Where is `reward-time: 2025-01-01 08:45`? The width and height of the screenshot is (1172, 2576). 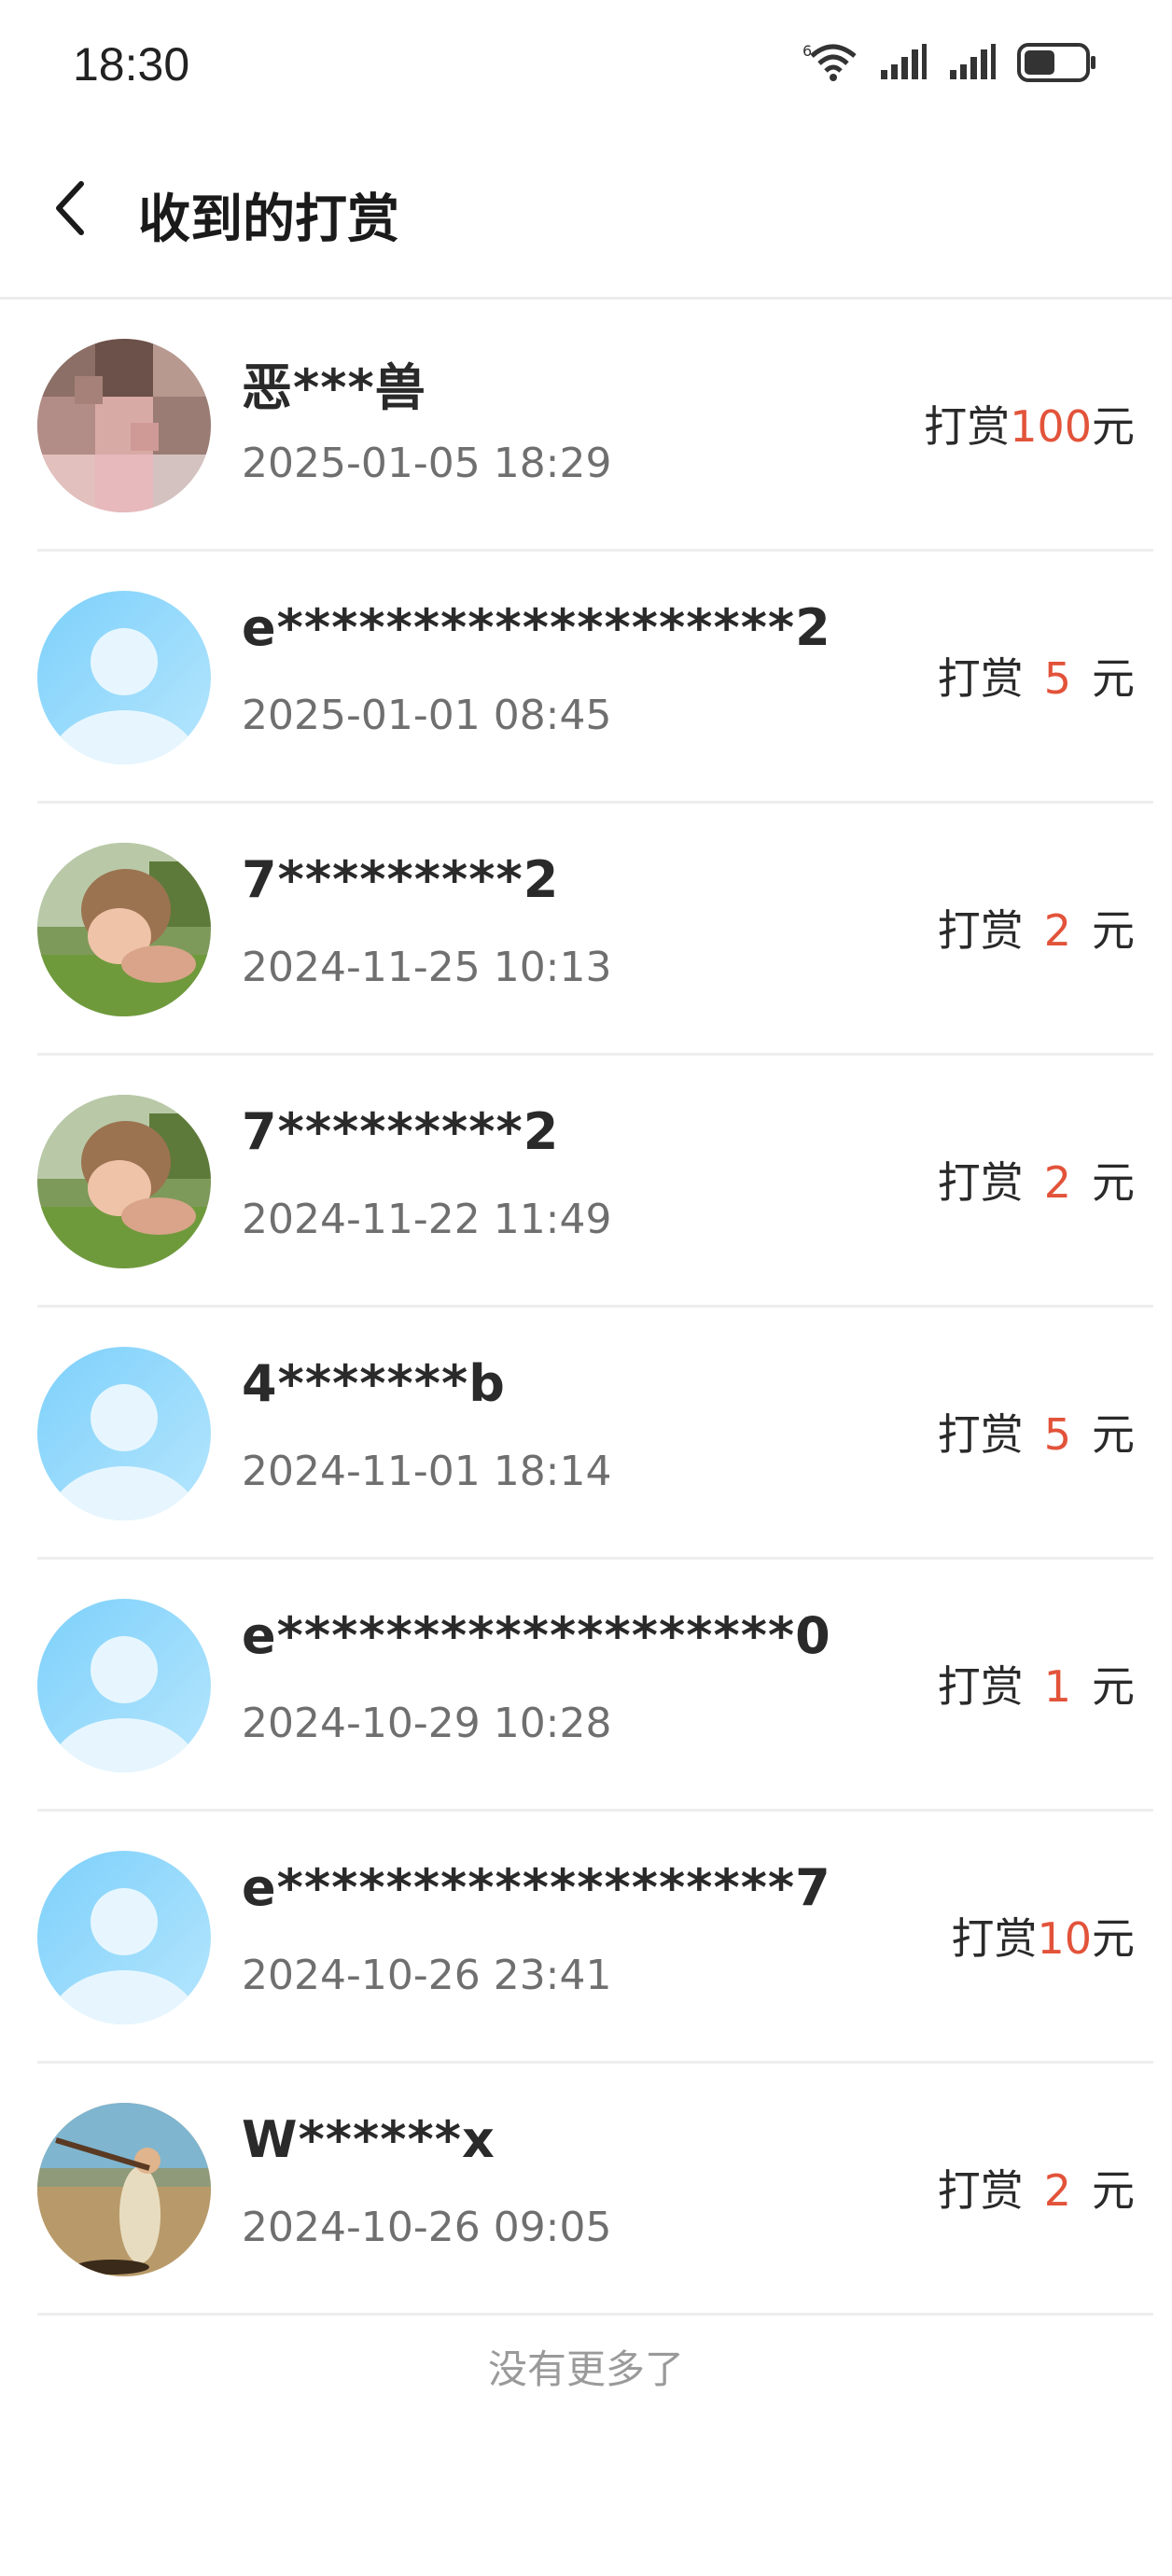 reward-time: 2025-01-01 08:45 is located at coordinates (427, 715).